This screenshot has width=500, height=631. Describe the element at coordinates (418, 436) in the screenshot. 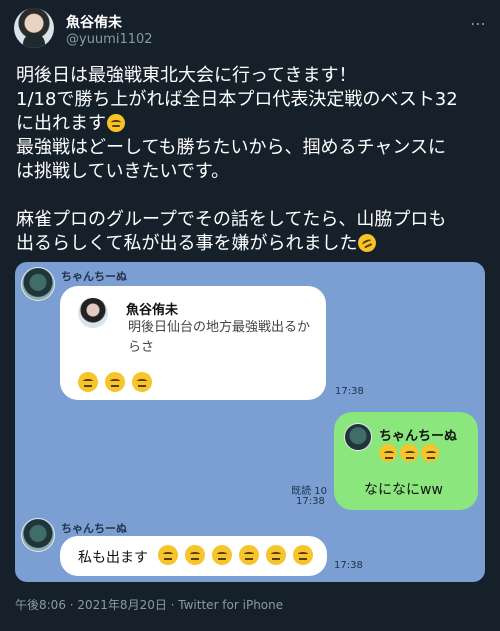

I see `reply-name: ちゃんちーぬ` at that location.